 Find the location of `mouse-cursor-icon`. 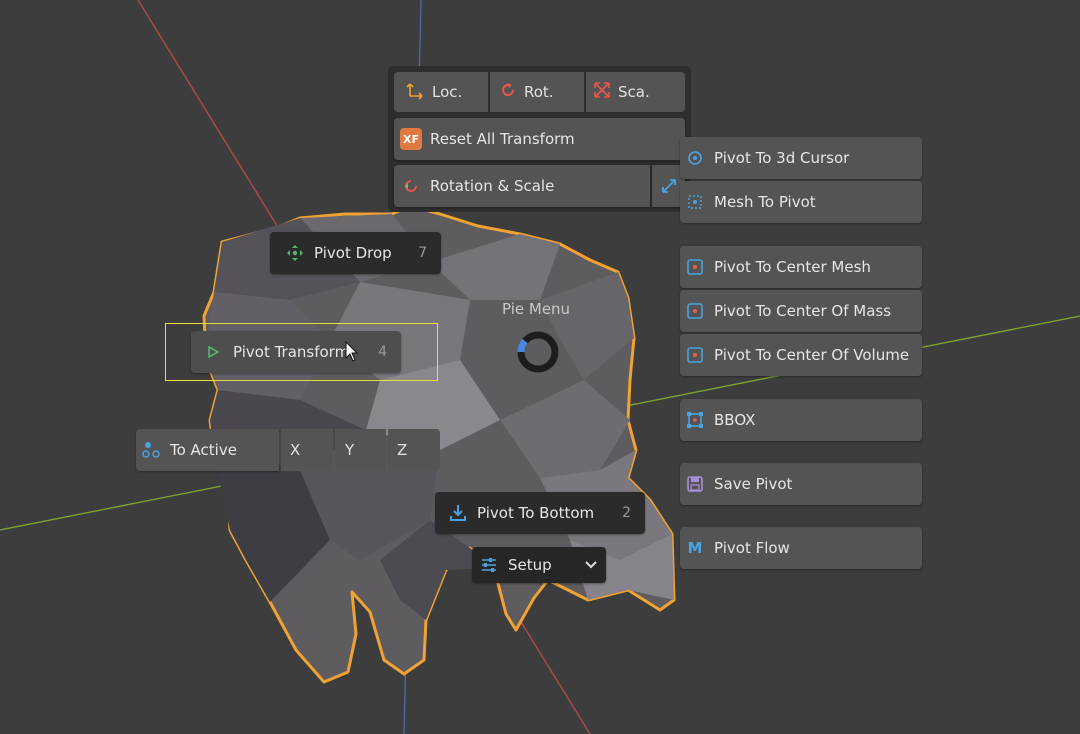

mouse-cursor-icon is located at coordinates (352, 353).